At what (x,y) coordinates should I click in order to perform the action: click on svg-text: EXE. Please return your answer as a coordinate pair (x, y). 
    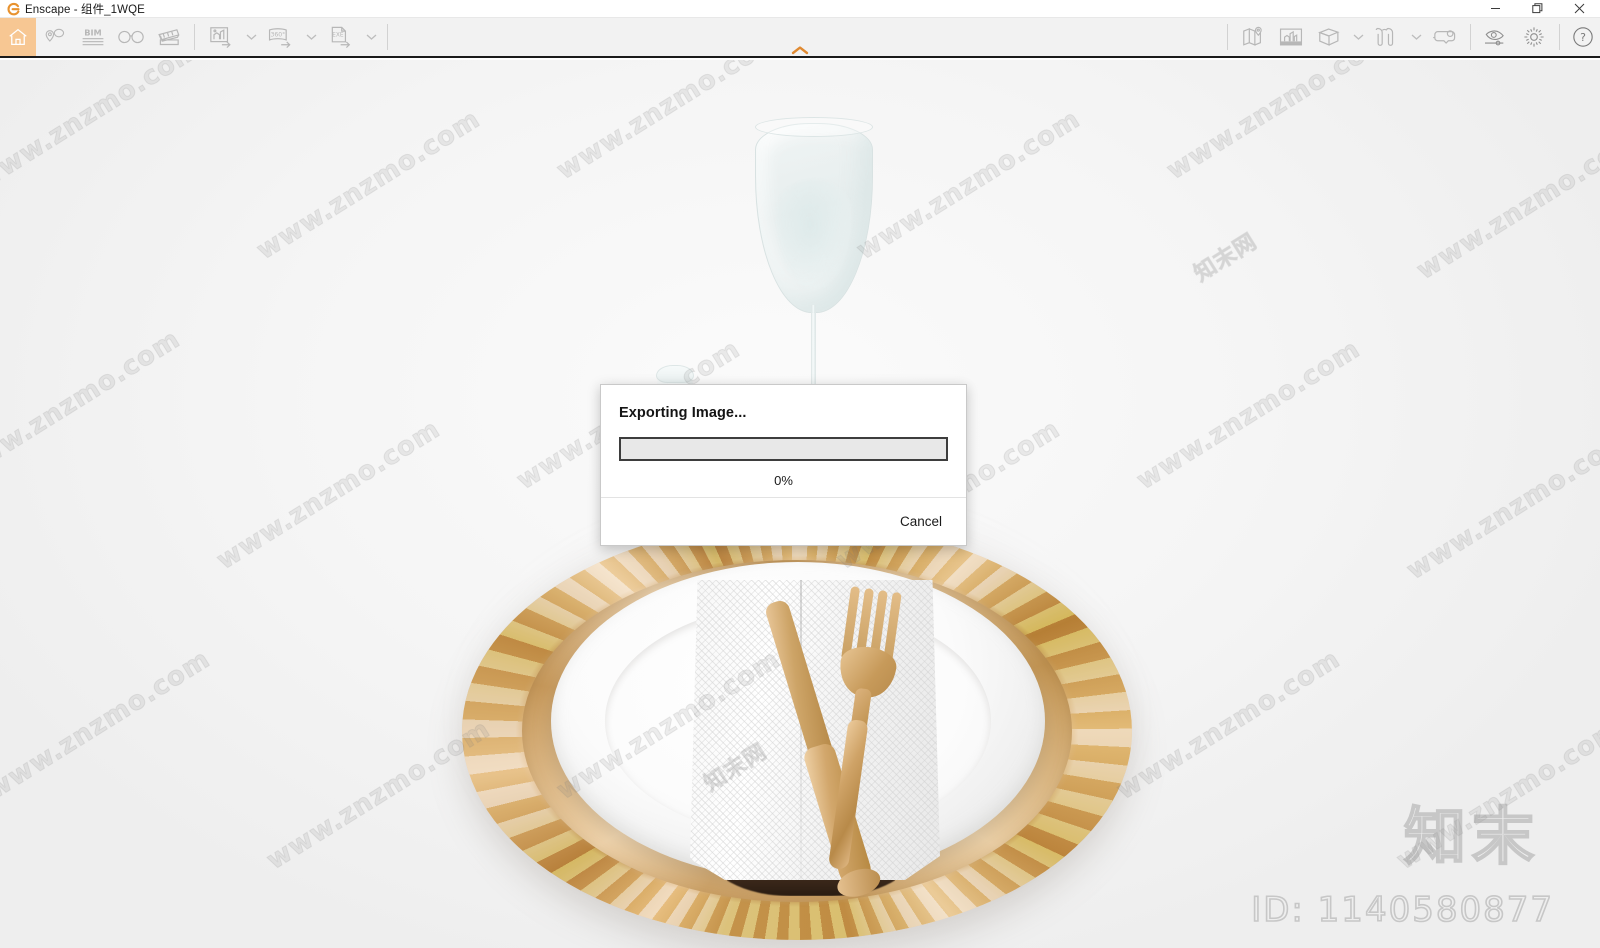
    Looking at the image, I should click on (338, 36).